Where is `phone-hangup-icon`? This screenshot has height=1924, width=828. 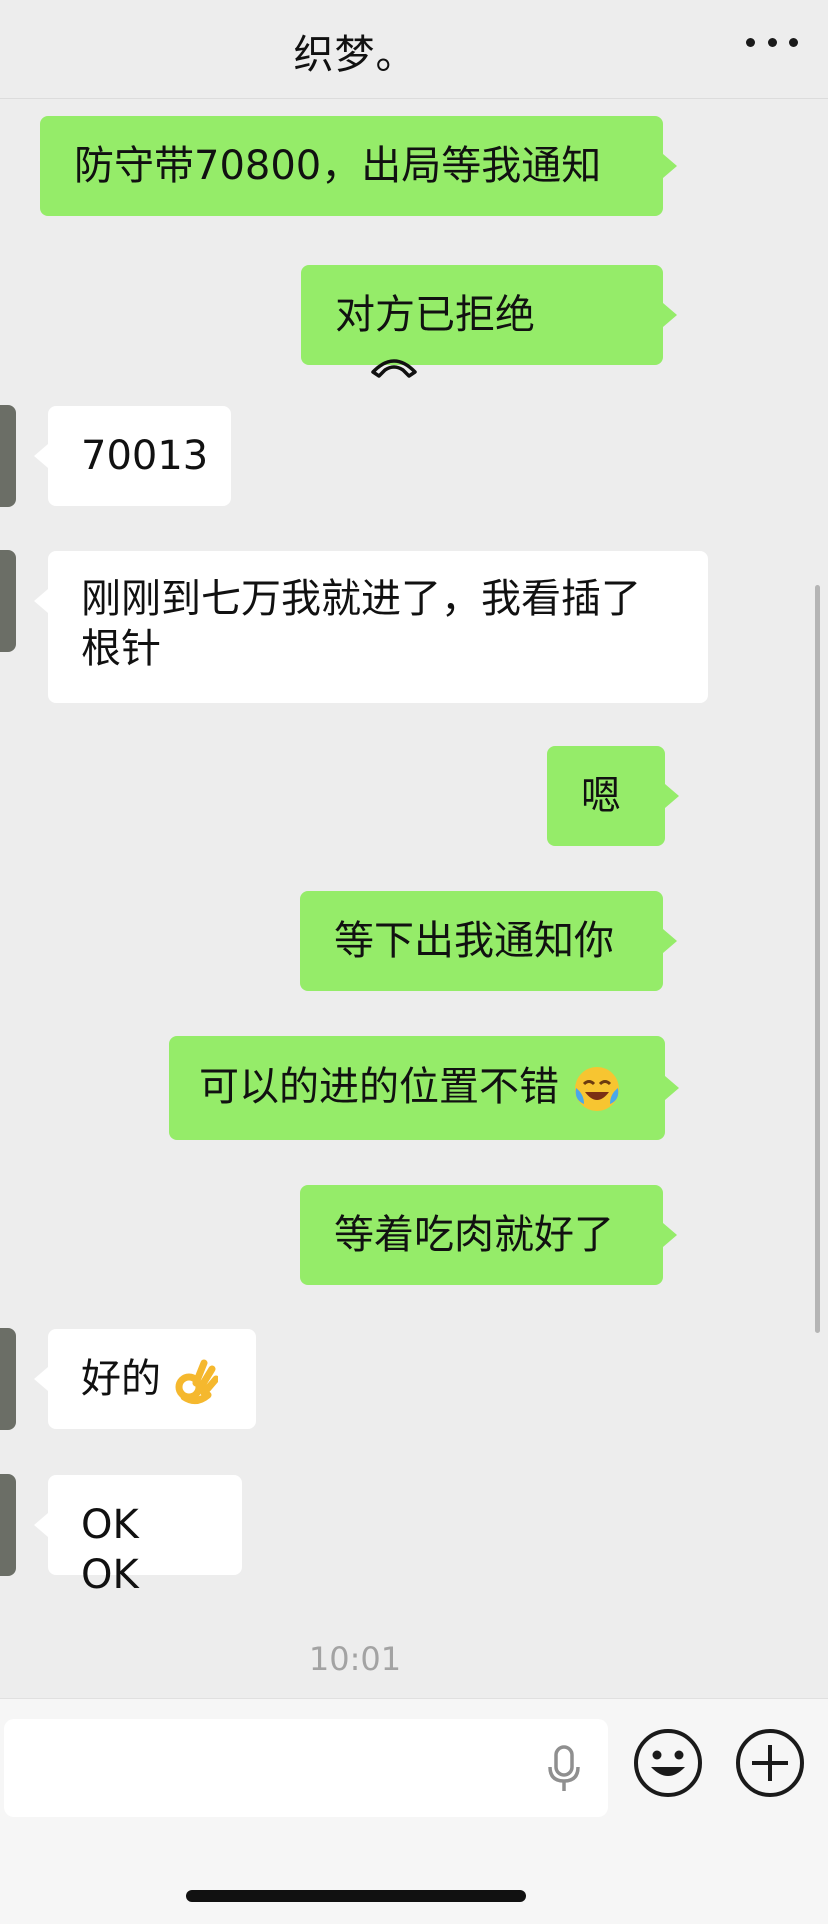
phone-hangup-icon is located at coordinates (394, 368).